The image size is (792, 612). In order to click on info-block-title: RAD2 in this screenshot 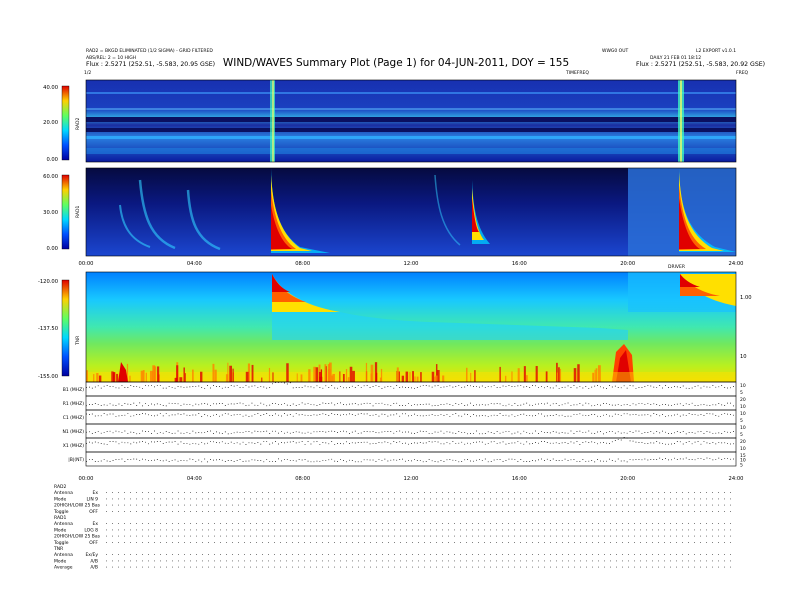, I will do `click(60, 487)`.